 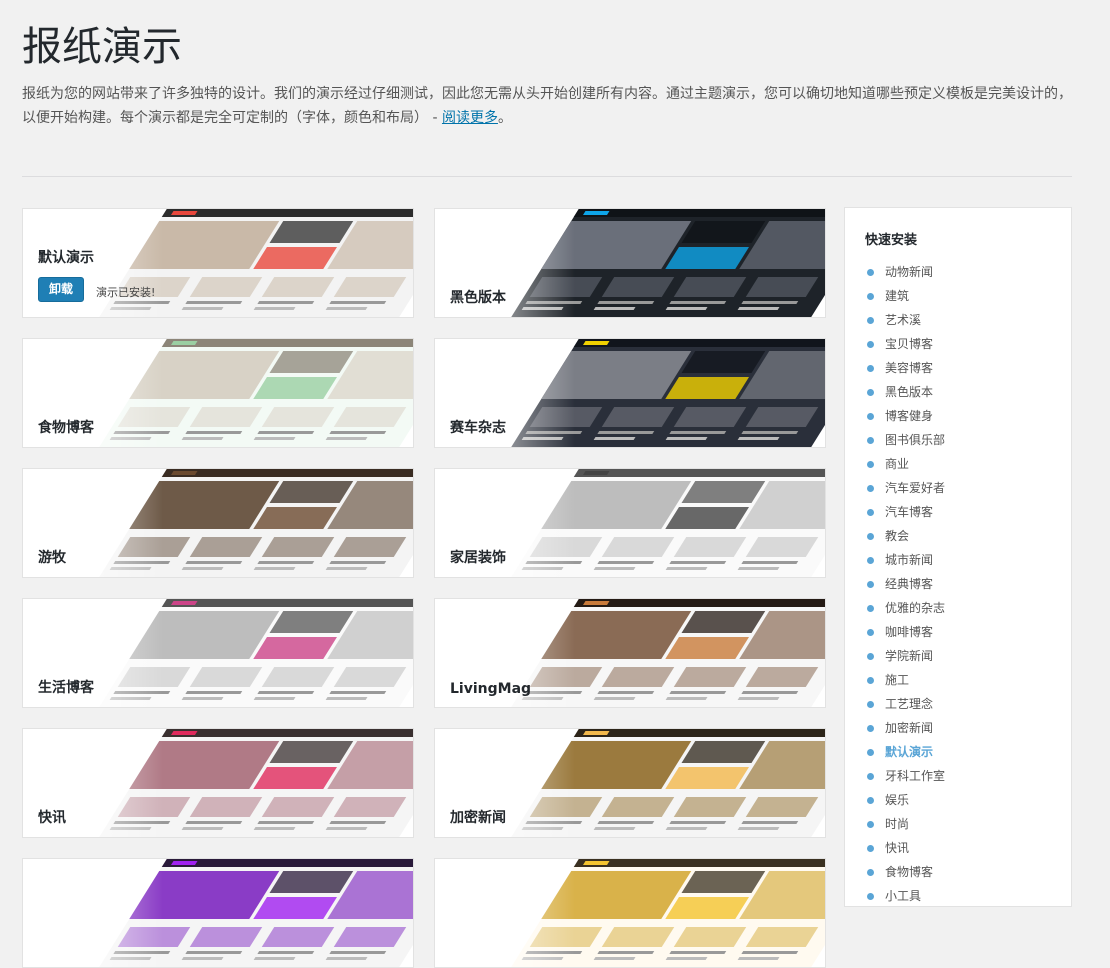 I want to click on quick-install-item: 加密新闻, so click(x=906, y=728).